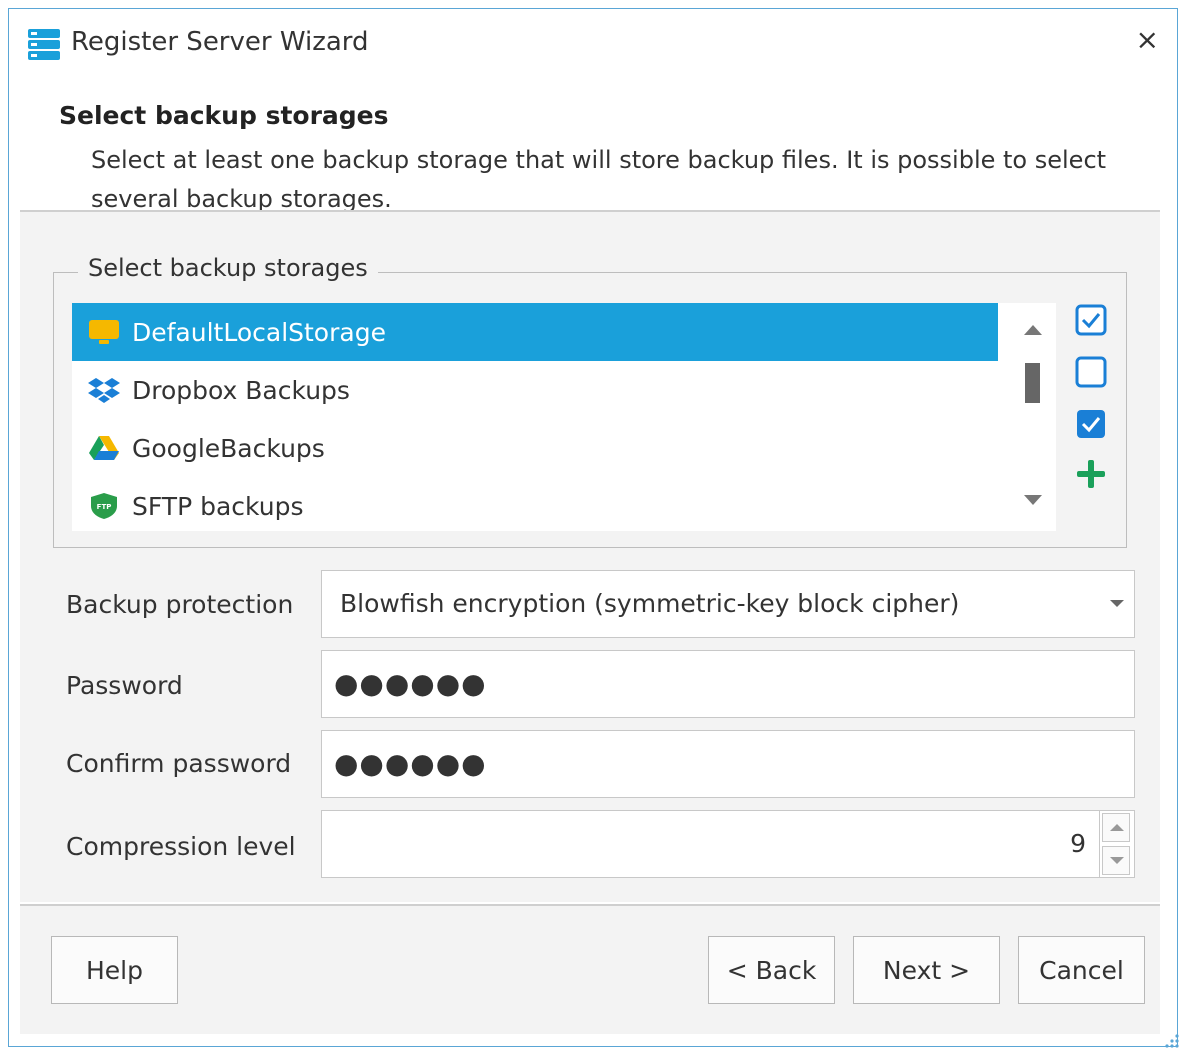  I want to click on storage-tools, so click(1094, 413).